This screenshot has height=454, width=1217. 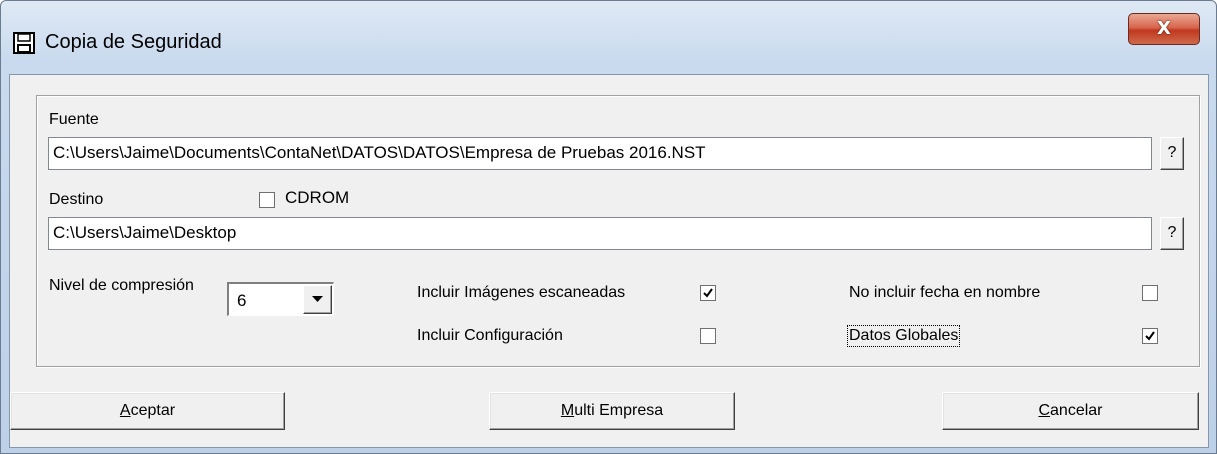 I want to click on destination-path-input: C:\Users\Jaime\Desktop, so click(x=600, y=233).